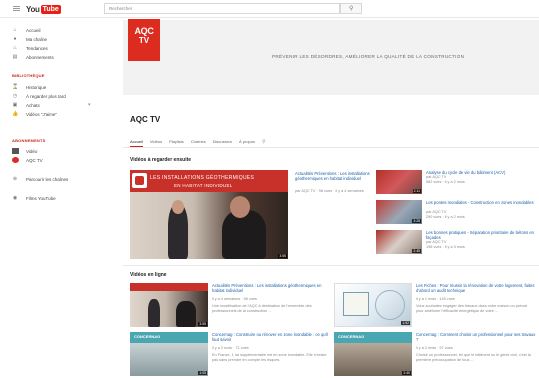 This screenshot has width=539, height=378. I want to click on sidebar-item-sub-aqctv: AQC TV, so click(27, 160).